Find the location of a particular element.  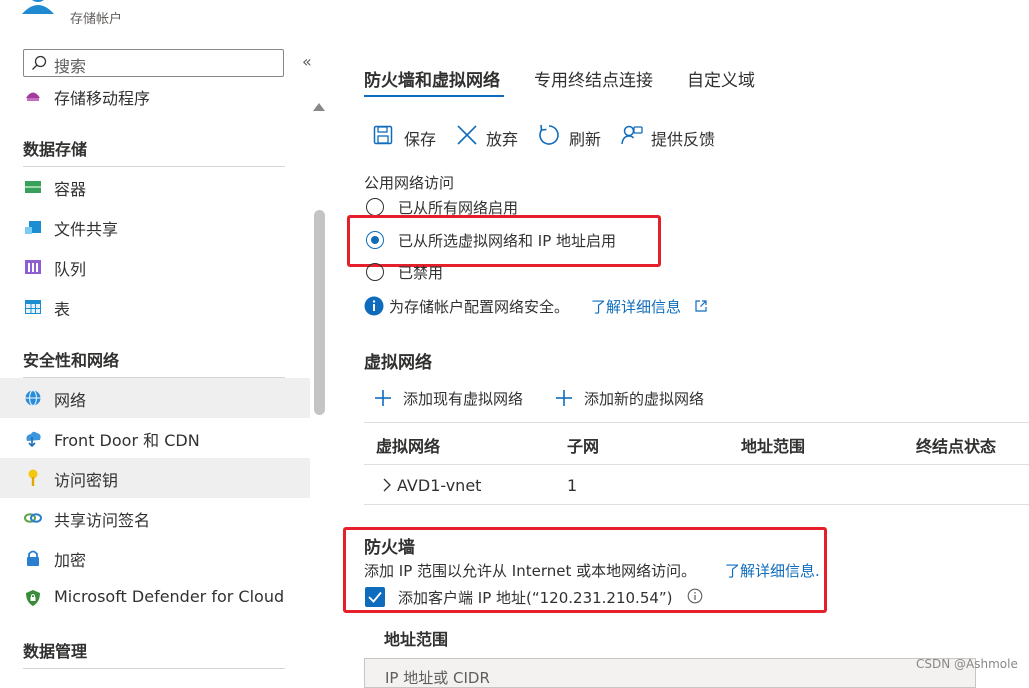

sidebar-item-label: Microsoft Defender for Cloud is located at coordinates (169, 596).